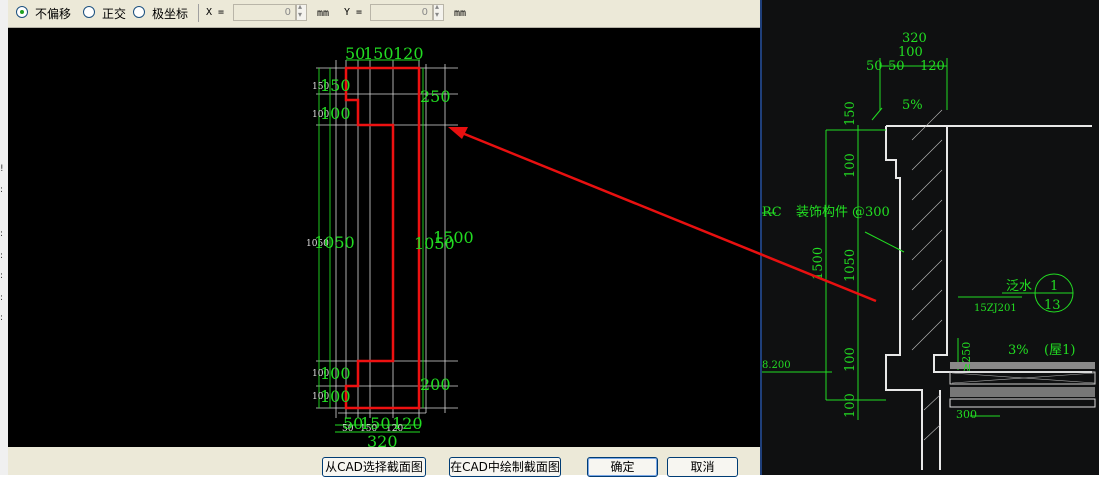 The width and height of the screenshot is (1099, 479). What do you see at coordinates (669, 217) in the screenshot?
I see `annotation-arrow-line` at bounding box center [669, 217].